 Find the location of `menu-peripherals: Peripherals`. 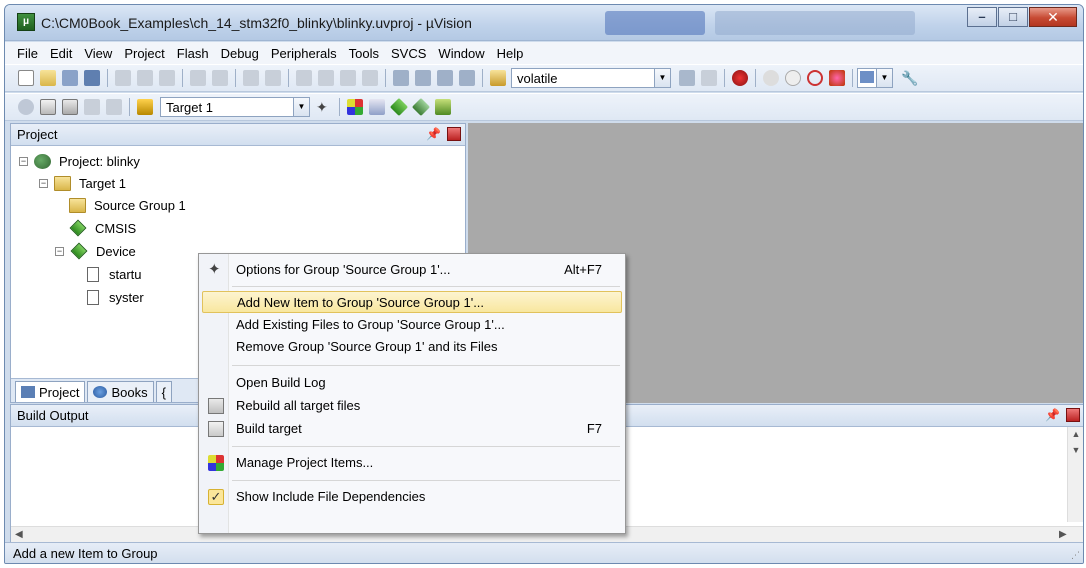

menu-peripherals: Peripherals is located at coordinates (304, 53).